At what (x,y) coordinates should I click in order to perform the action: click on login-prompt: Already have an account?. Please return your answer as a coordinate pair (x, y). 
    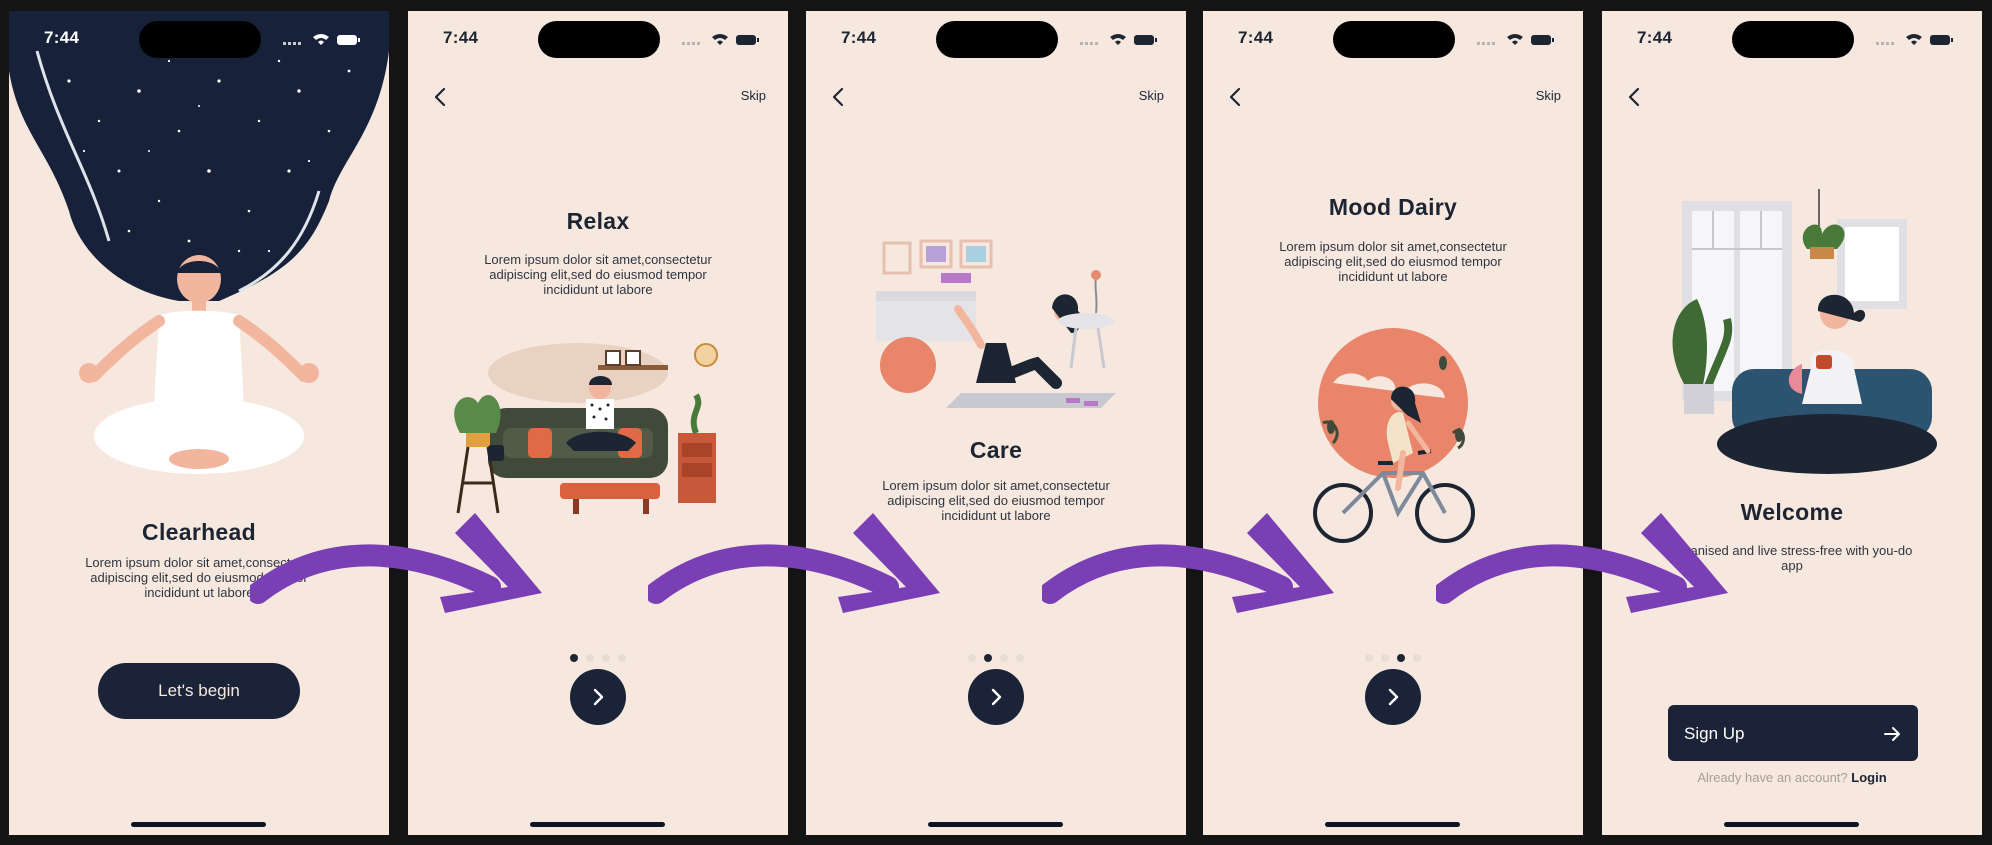
    Looking at the image, I should click on (1772, 777).